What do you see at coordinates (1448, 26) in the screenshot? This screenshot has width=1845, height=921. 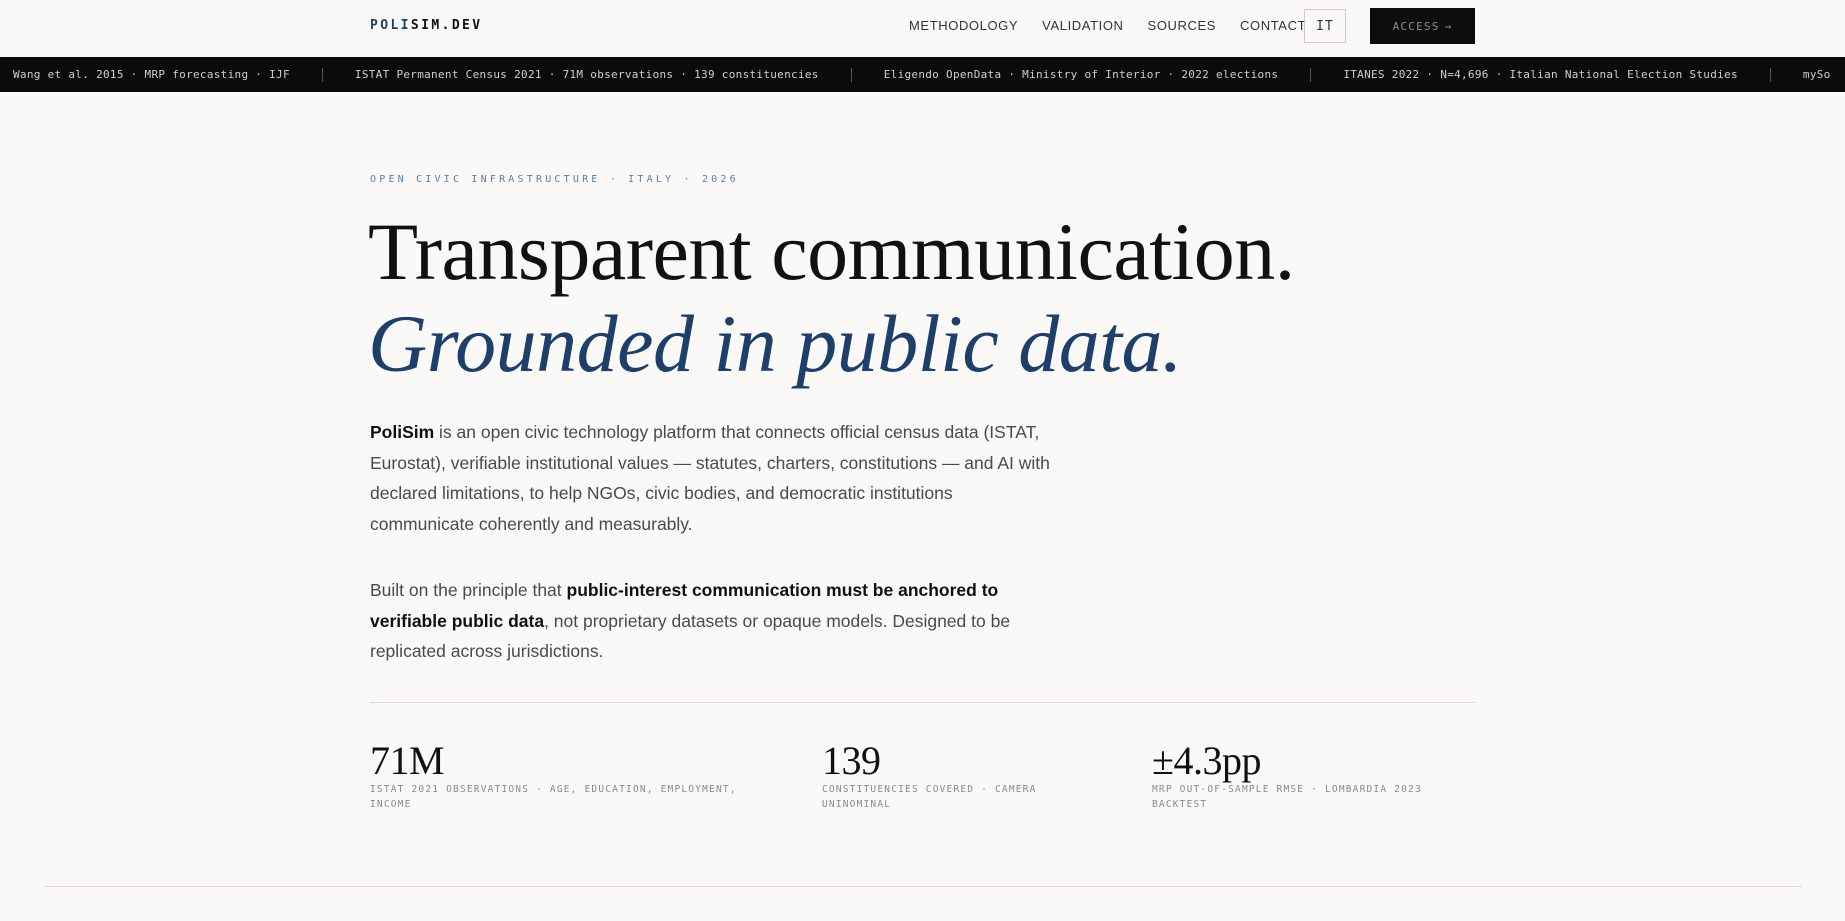 I see `arrow-right-icon: →` at bounding box center [1448, 26].